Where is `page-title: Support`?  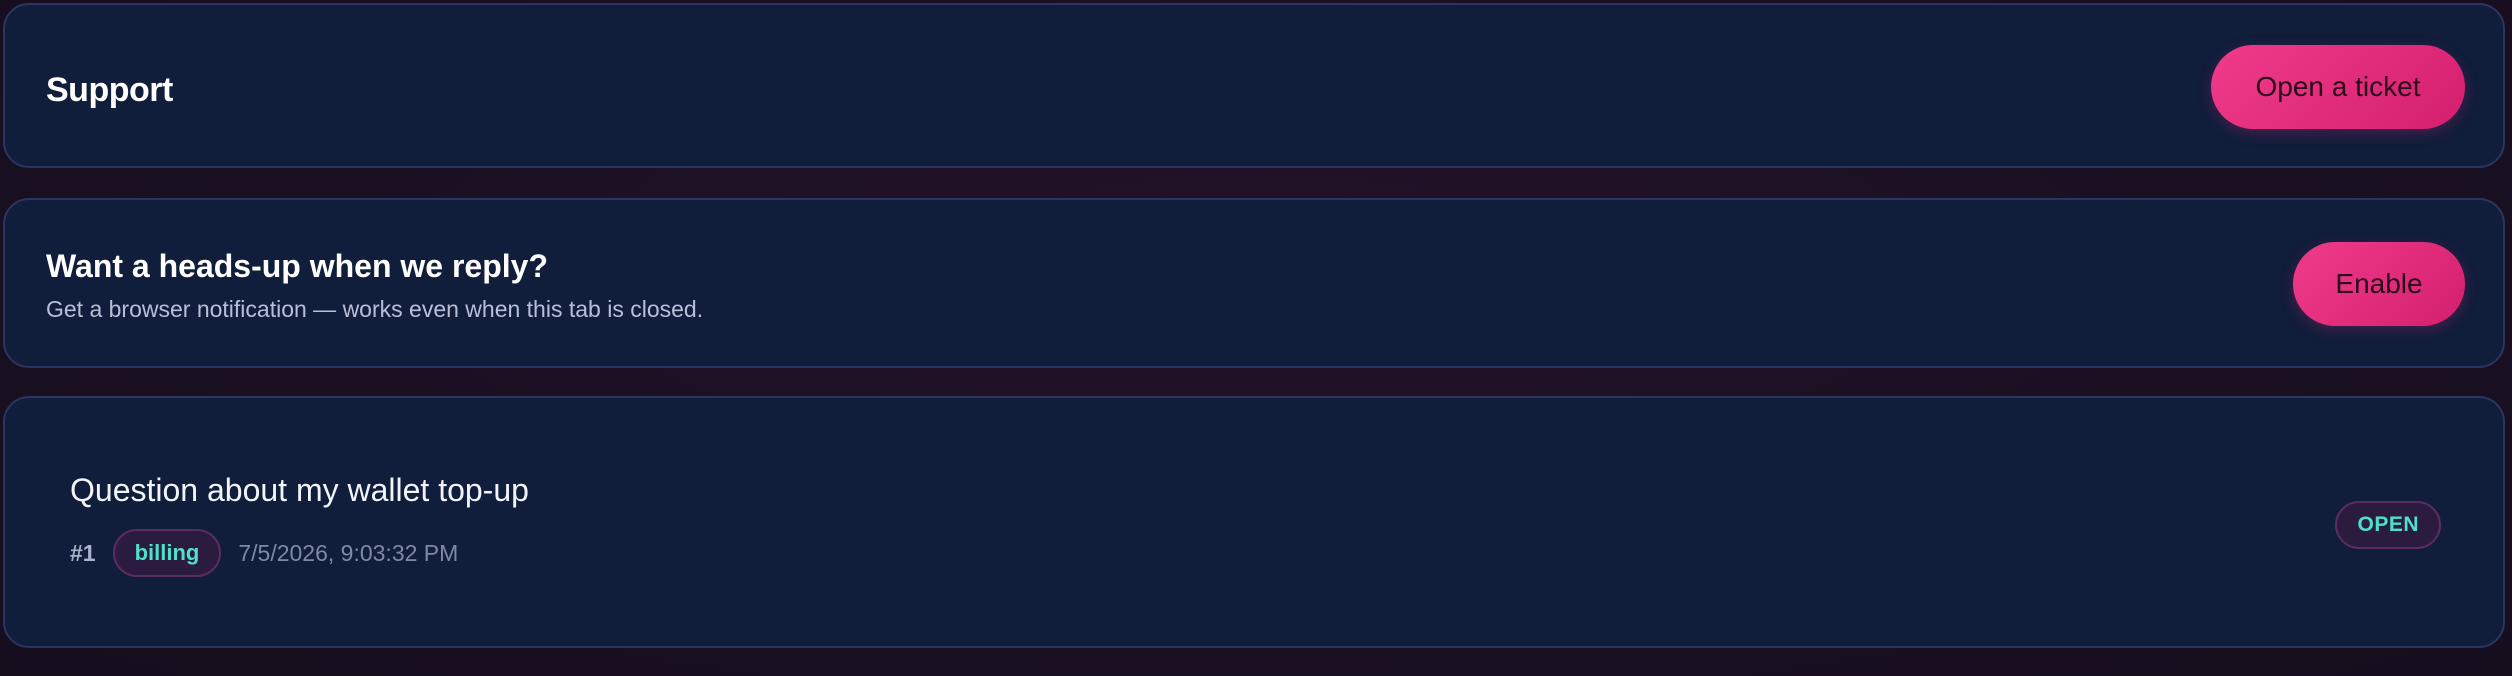
page-title: Support is located at coordinates (109, 90).